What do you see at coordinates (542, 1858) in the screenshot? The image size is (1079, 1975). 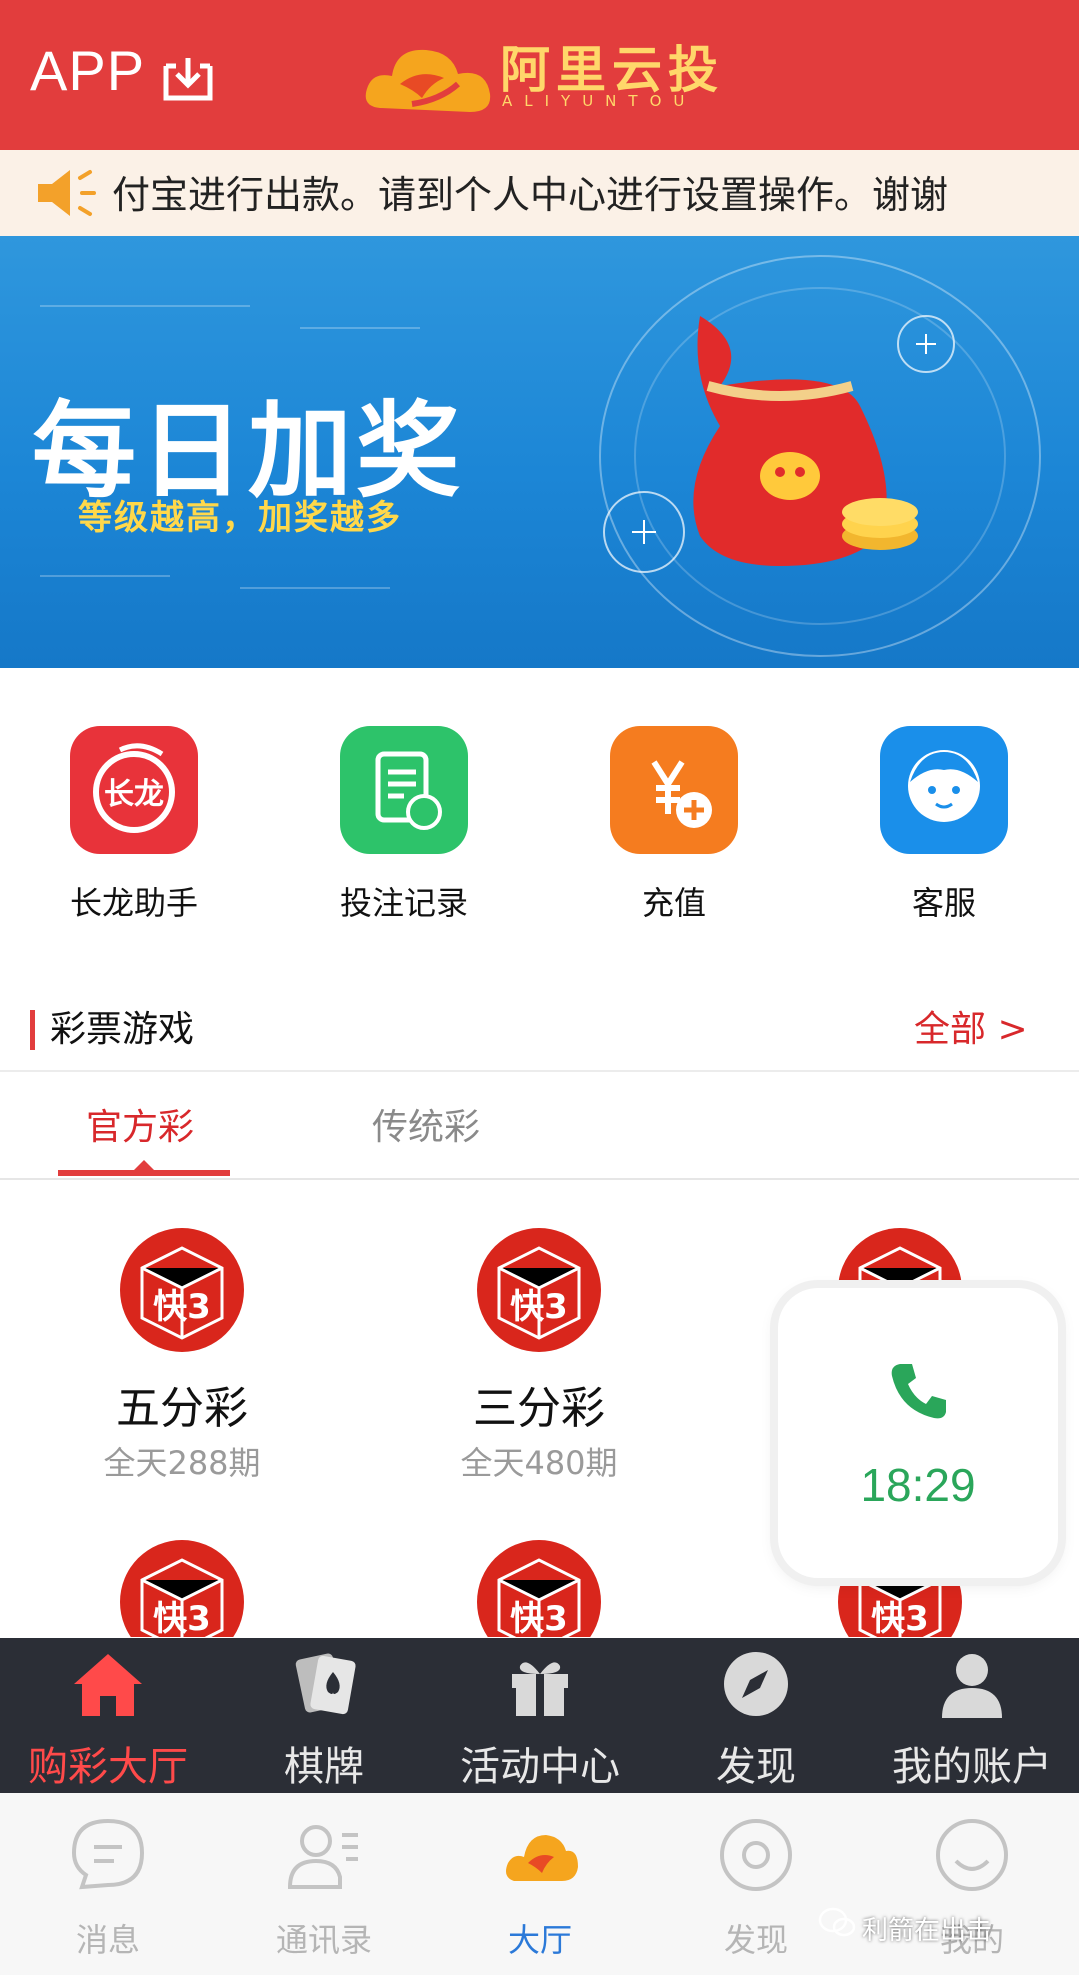 I see `lobby-icon` at bounding box center [542, 1858].